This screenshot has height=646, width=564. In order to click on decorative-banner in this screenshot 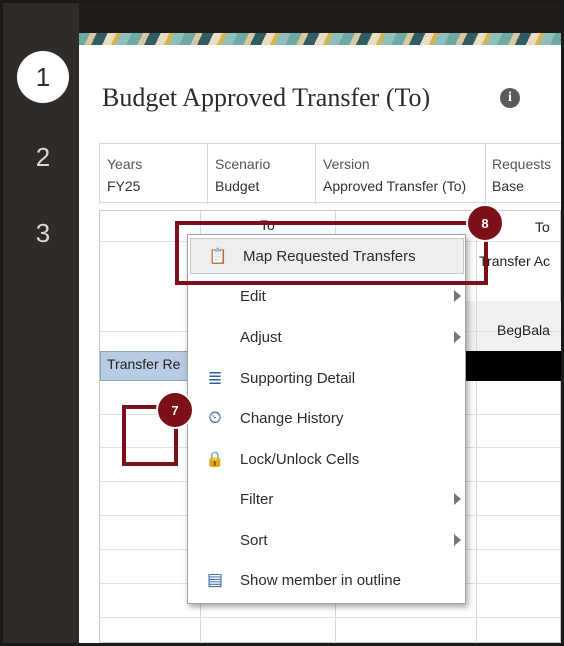, I will do `click(320, 39)`.